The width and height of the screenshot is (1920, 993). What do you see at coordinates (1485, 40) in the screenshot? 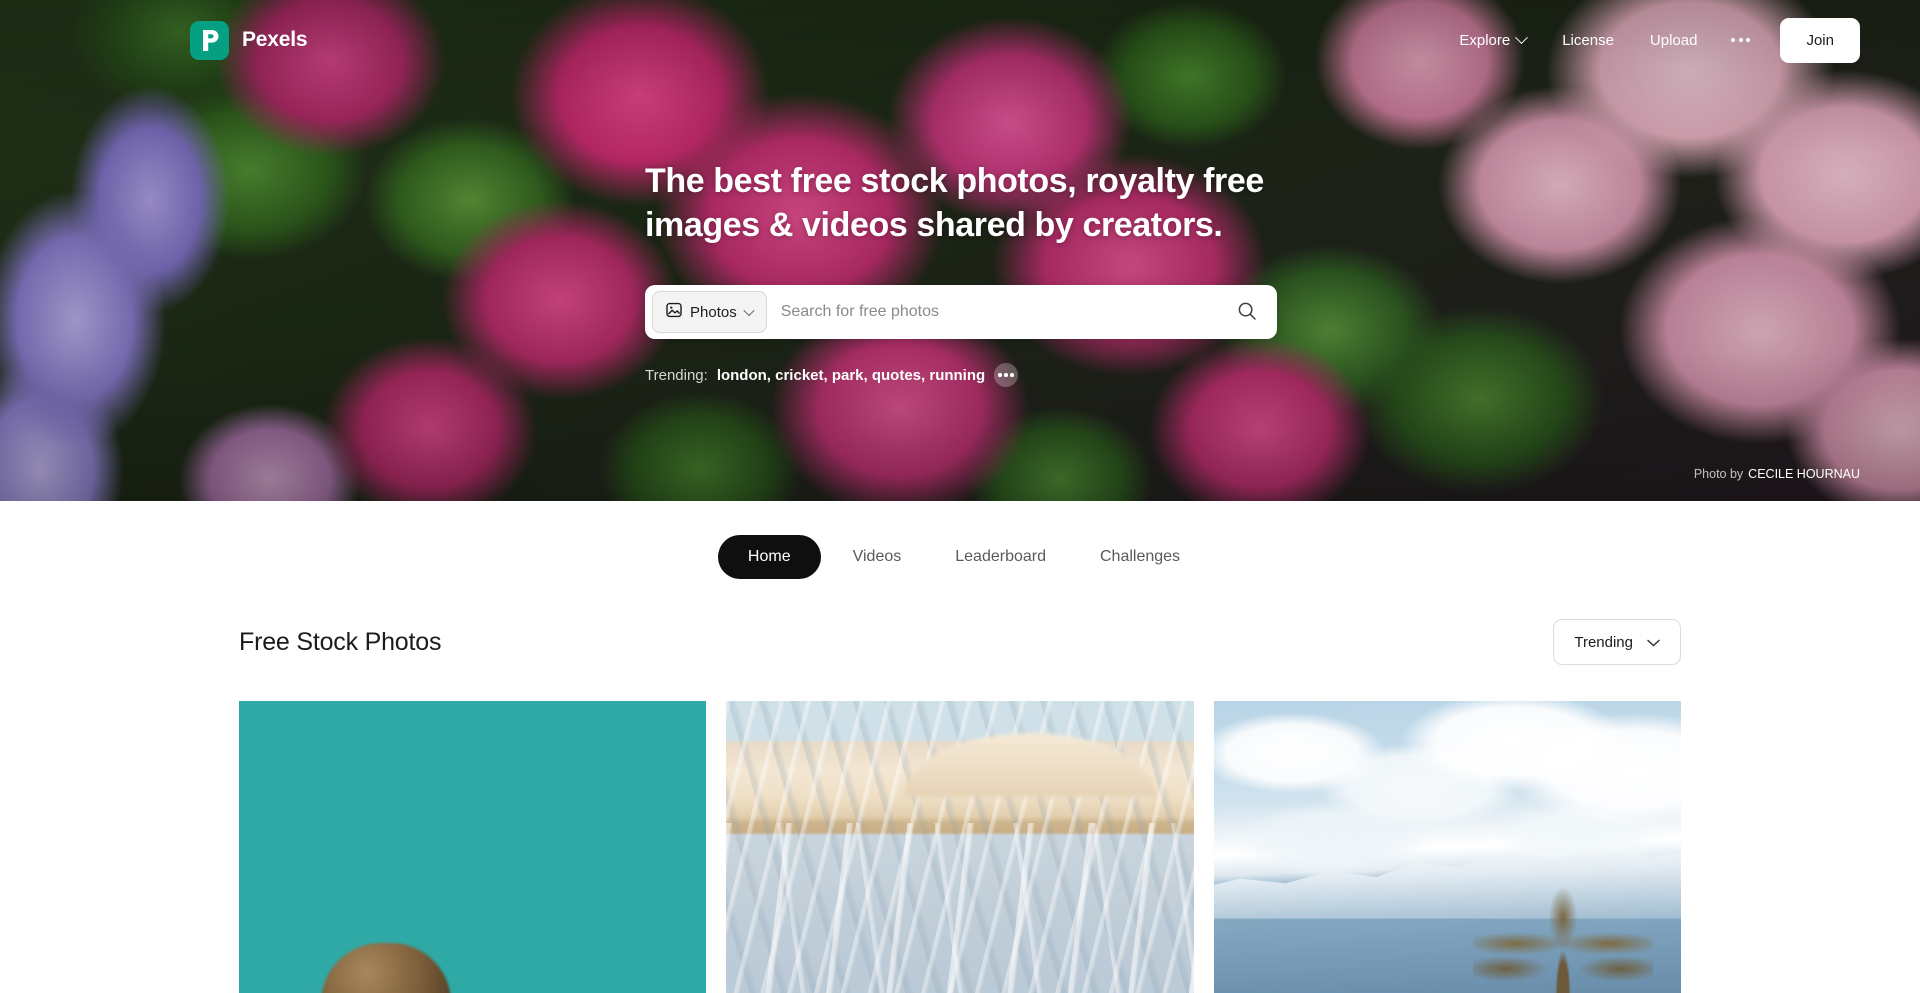
I see `nav-item-explore-label: Explore` at bounding box center [1485, 40].